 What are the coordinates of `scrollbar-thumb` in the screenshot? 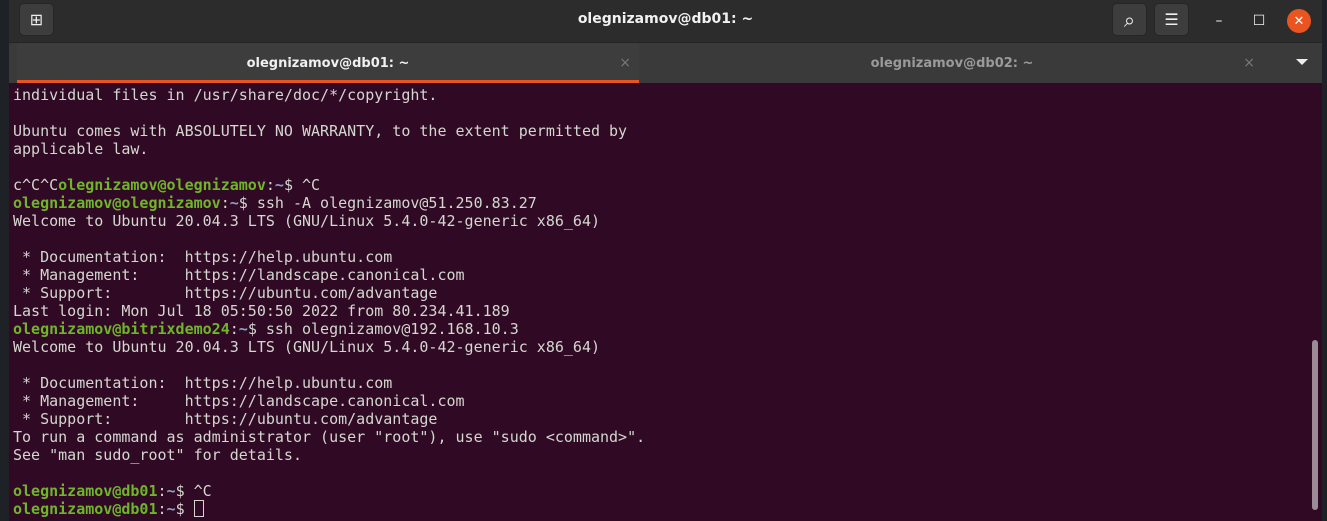 It's located at (1315, 425).